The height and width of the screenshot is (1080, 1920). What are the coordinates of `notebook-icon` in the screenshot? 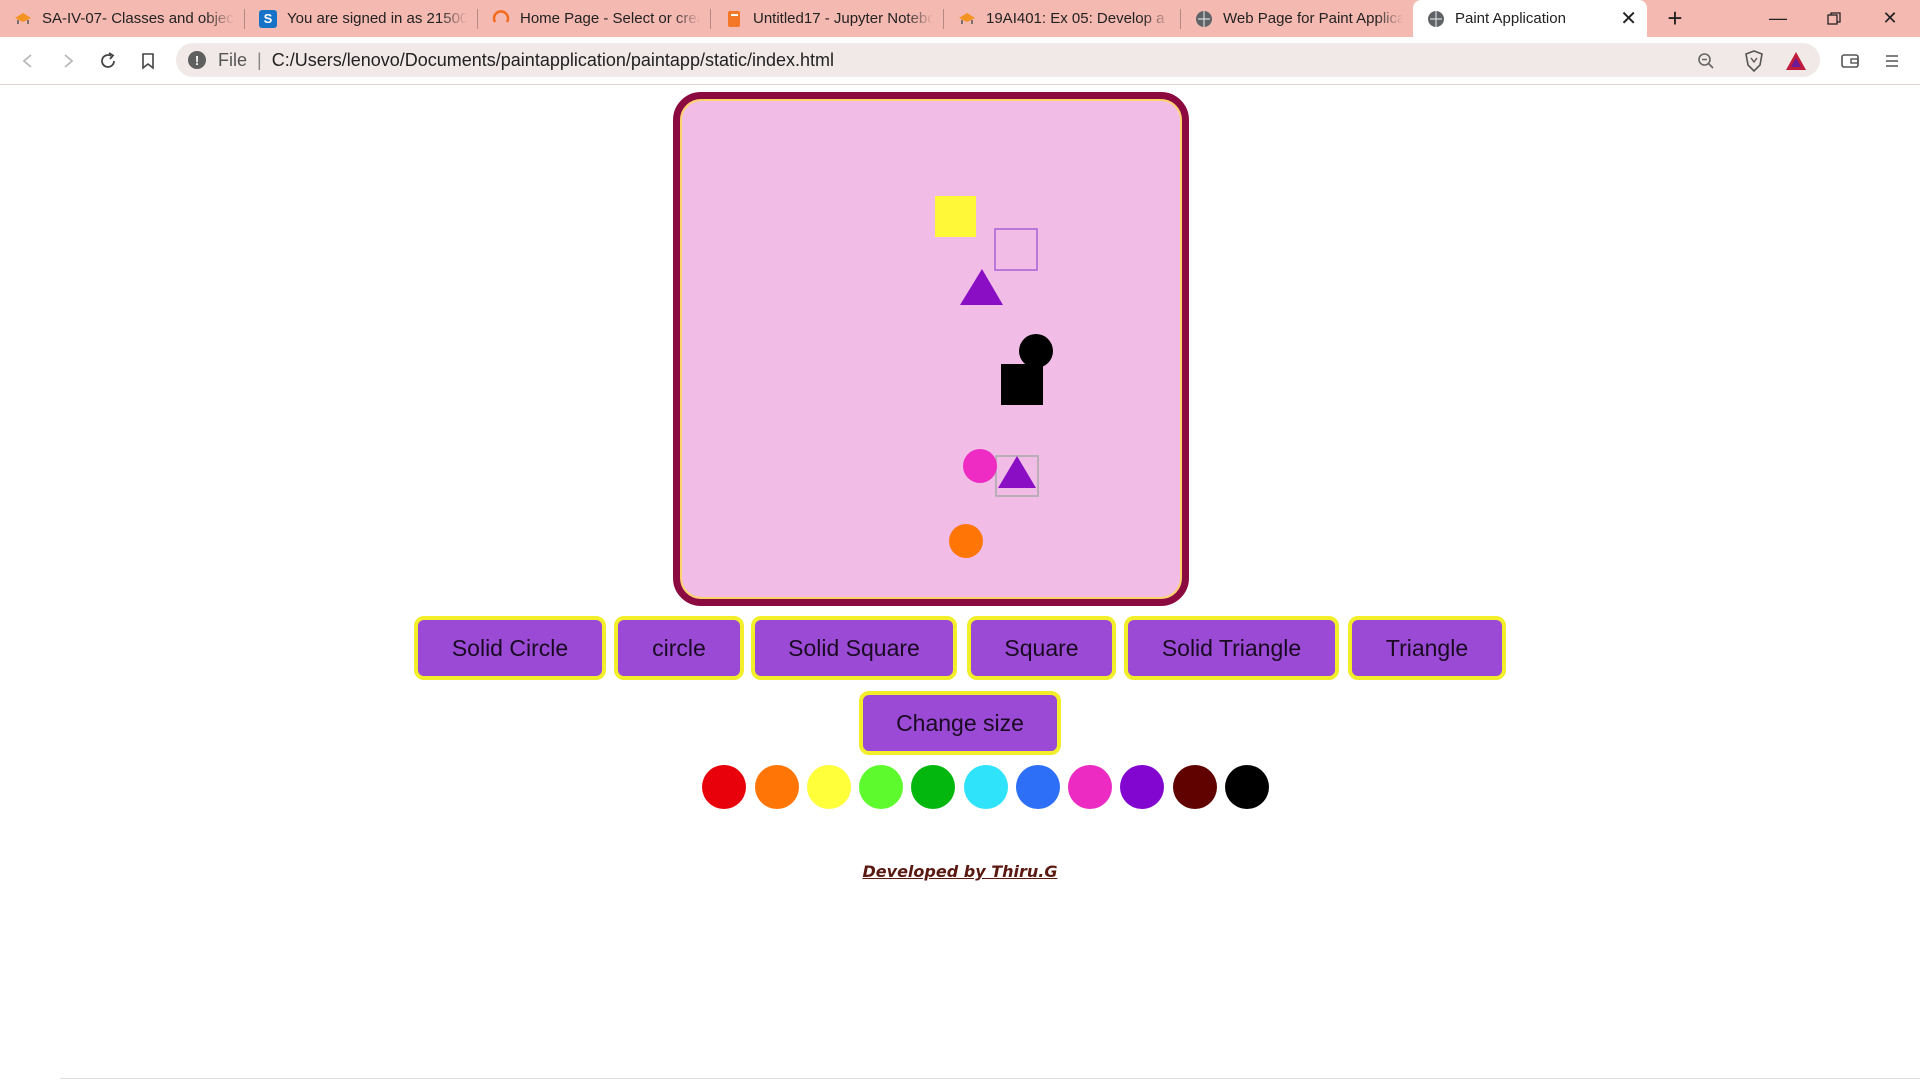 It's located at (734, 19).